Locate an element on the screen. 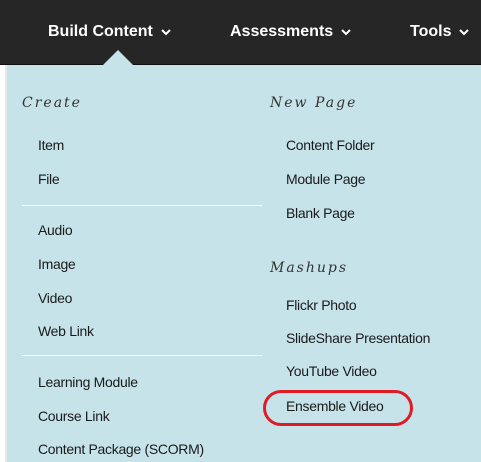 The height and width of the screenshot is (462, 481). menu-item-module-page: Module Page is located at coordinates (326, 179).